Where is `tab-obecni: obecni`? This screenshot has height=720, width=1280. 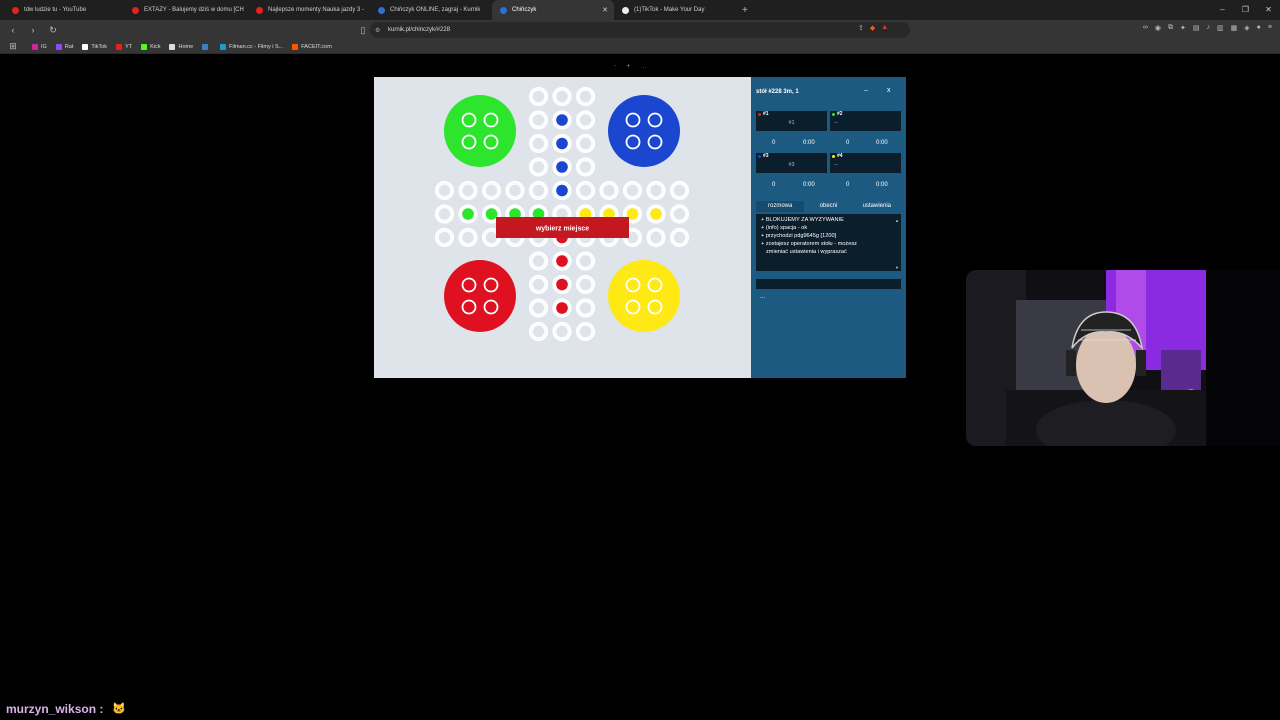
tab-obecni: obecni is located at coordinates (828, 206).